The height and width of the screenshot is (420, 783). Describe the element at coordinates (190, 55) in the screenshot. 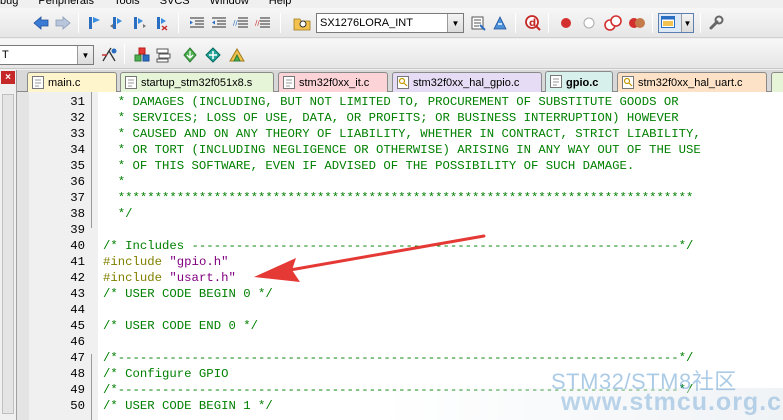

I see `download-icon` at that location.